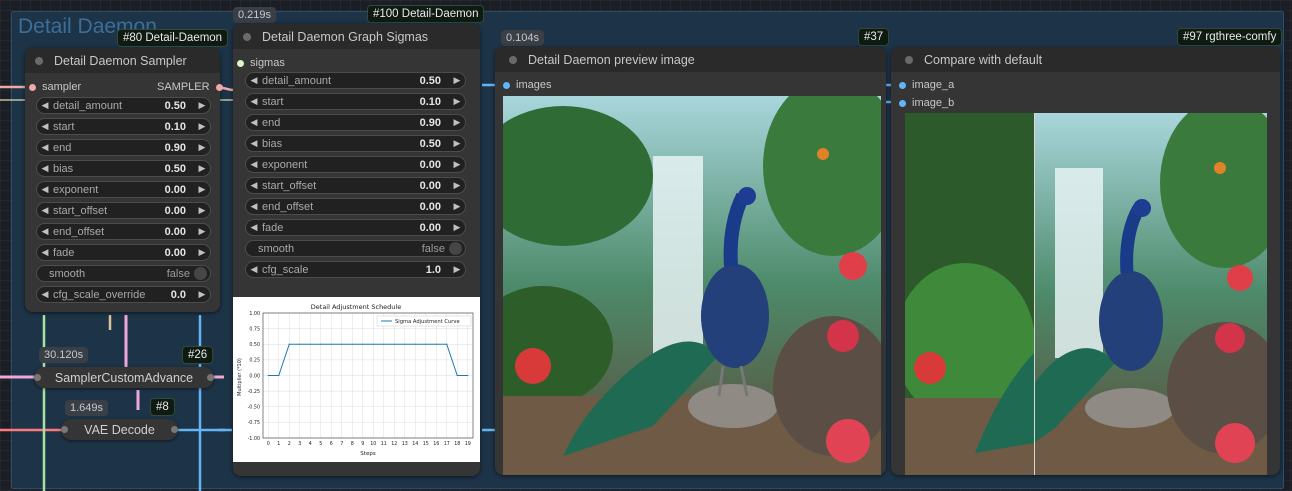 The width and height of the screenshot is (1292, 491). What do you see at coordinates (355, 269) in the screenshot?
I see `number-widget: ◀ cfg_scale 1.0 ▶` at bounding box center [355, 269].